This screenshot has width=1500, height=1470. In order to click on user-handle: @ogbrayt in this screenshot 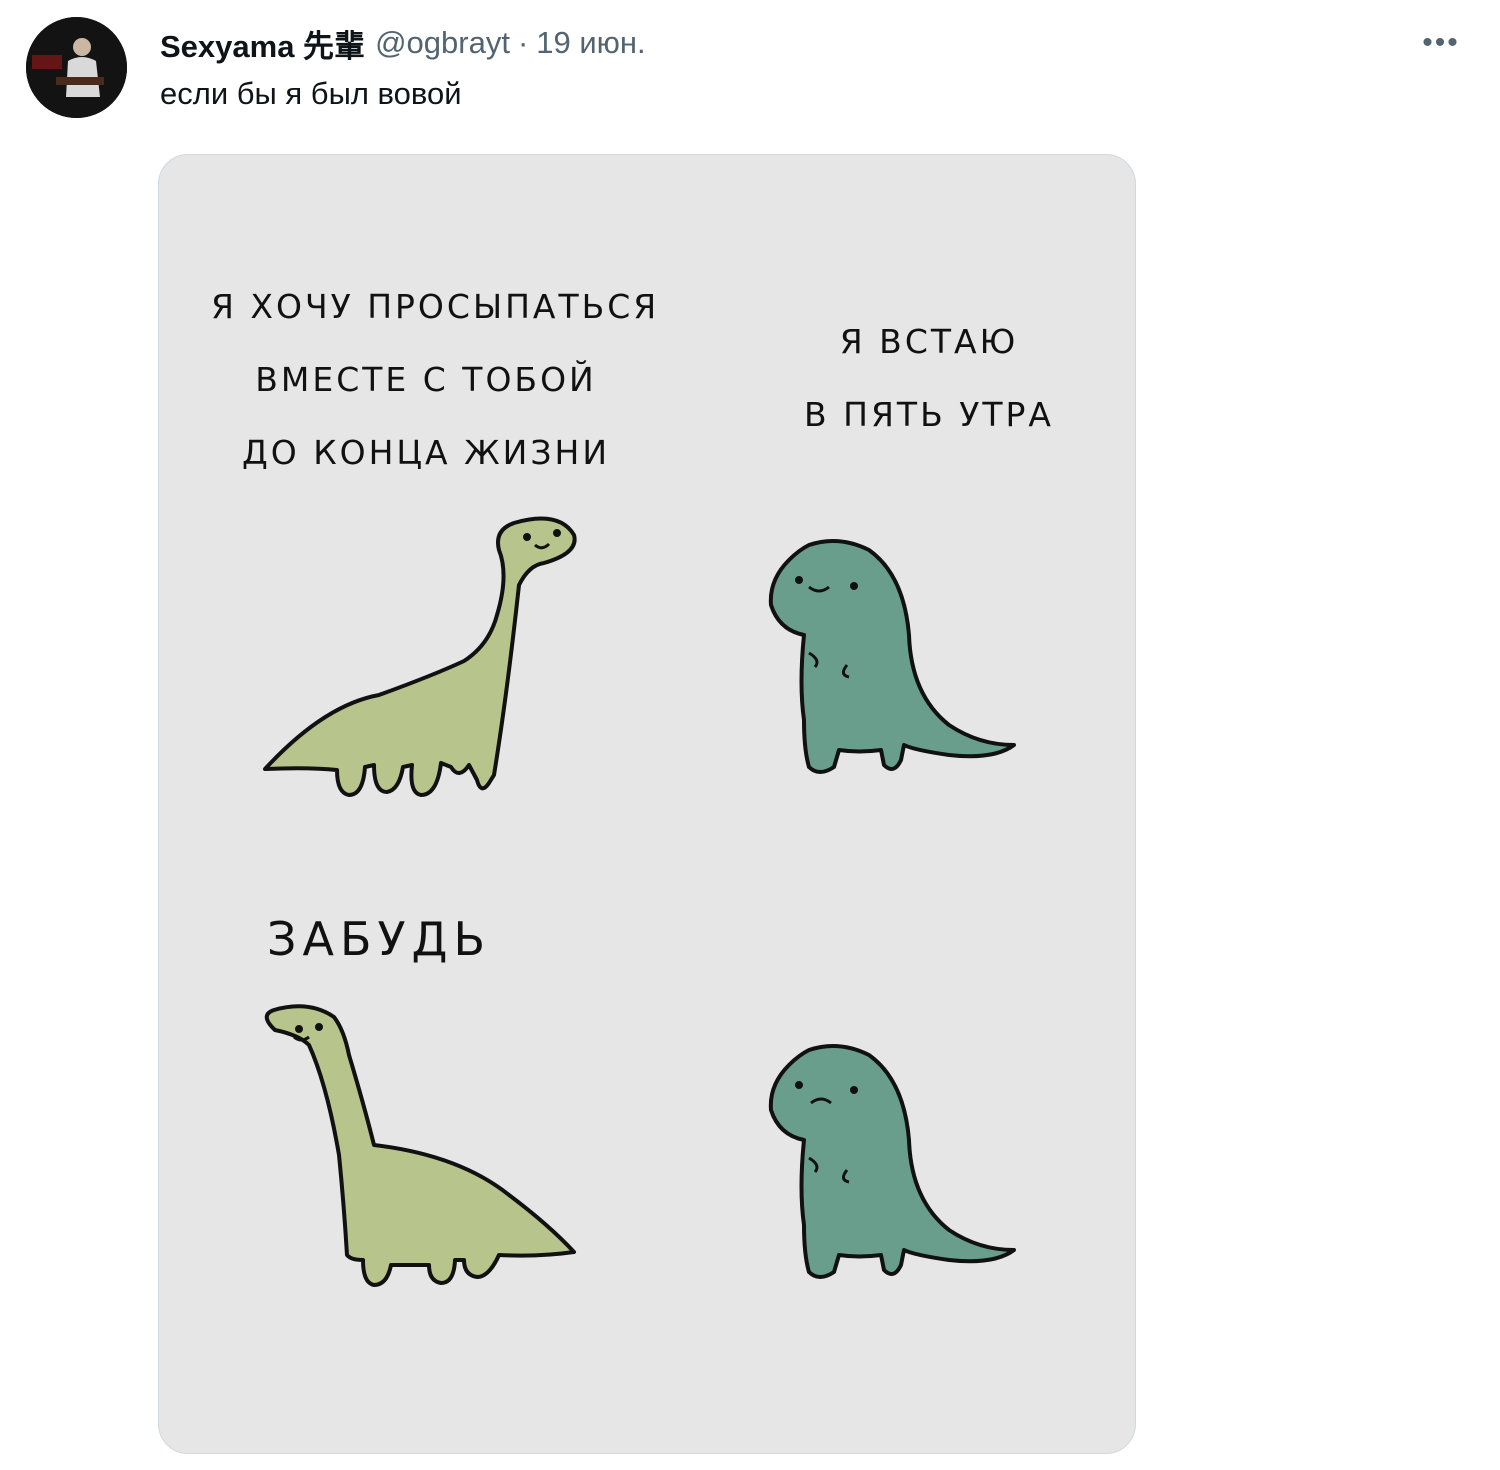, I will do `click(442, 43)`.